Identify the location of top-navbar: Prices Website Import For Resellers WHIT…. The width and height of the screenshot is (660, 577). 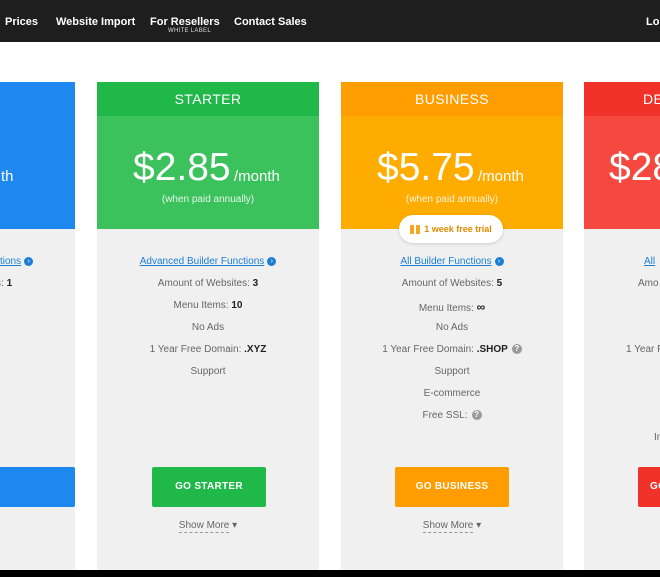
(330, 21).